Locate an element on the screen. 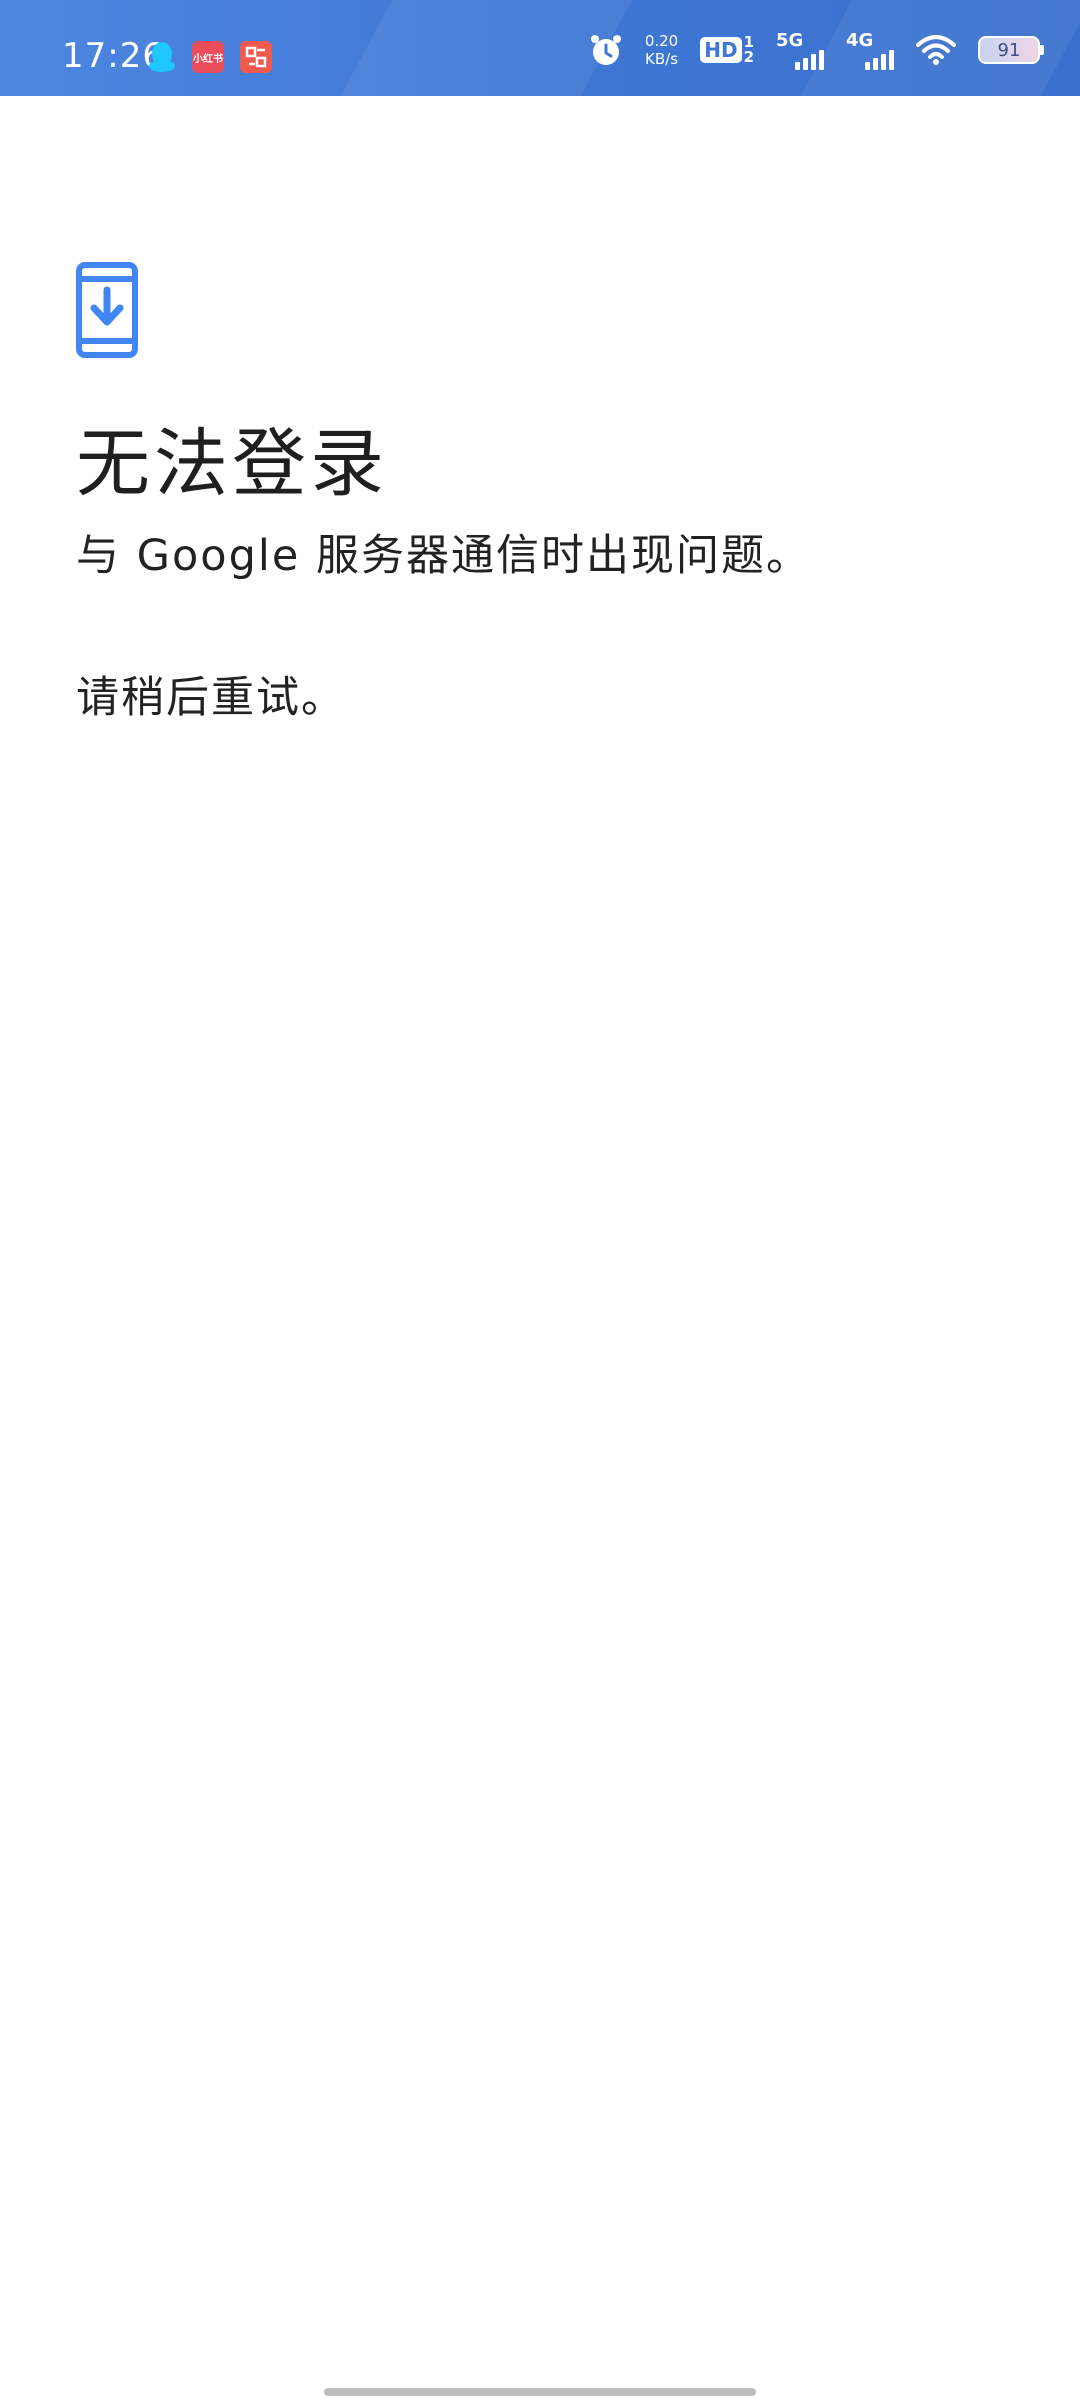  home-indicator is located at coordinates (540, 2392).